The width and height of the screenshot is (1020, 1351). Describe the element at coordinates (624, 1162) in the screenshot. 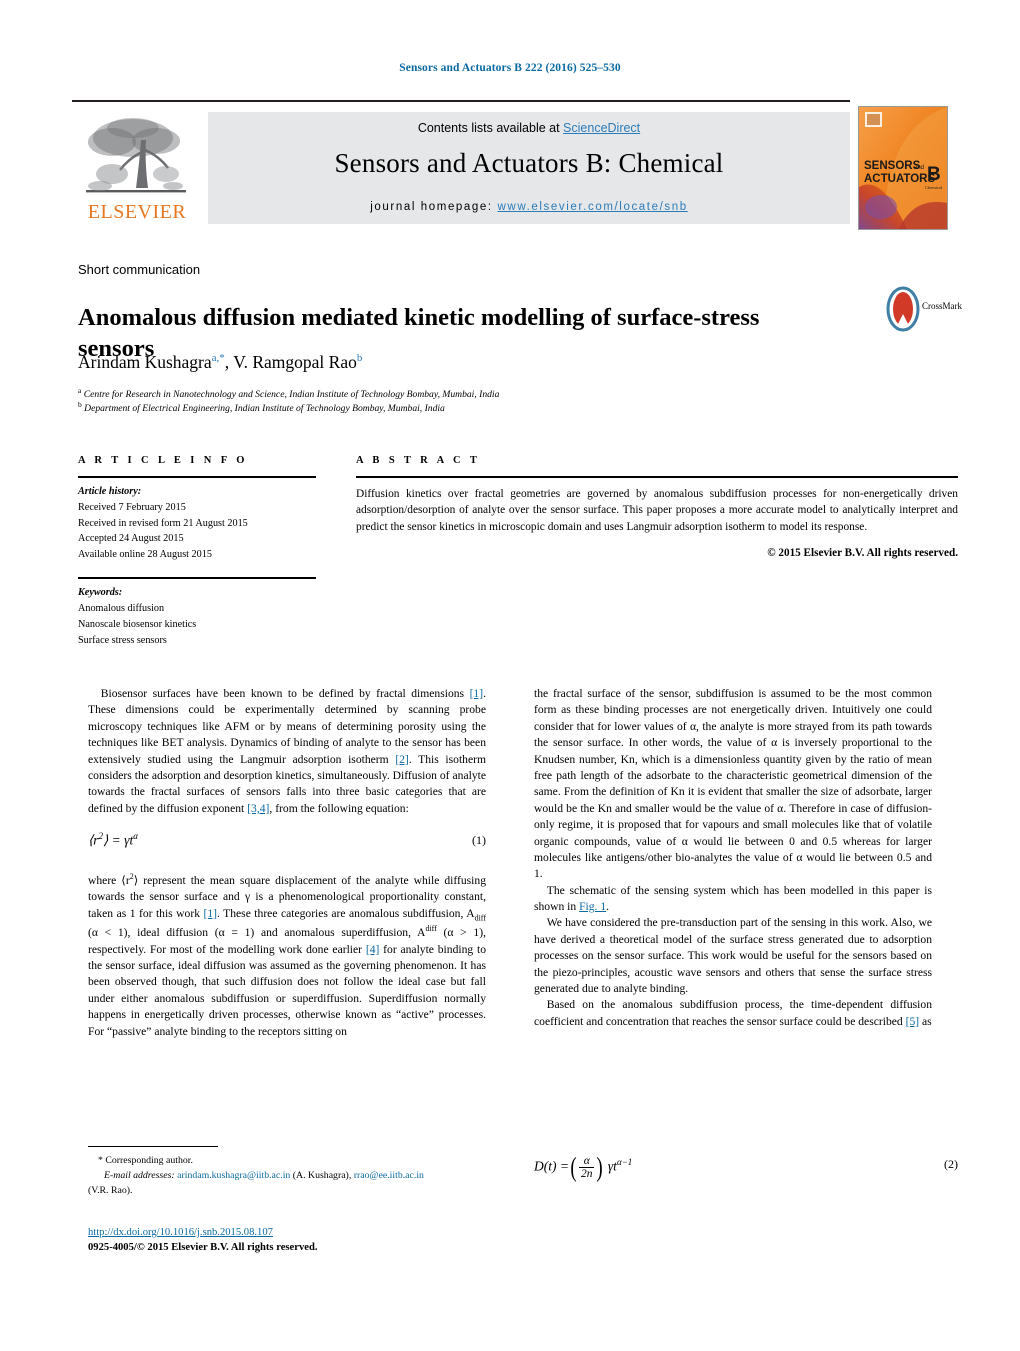

I see `eq2-exponent: α−1` at that location.